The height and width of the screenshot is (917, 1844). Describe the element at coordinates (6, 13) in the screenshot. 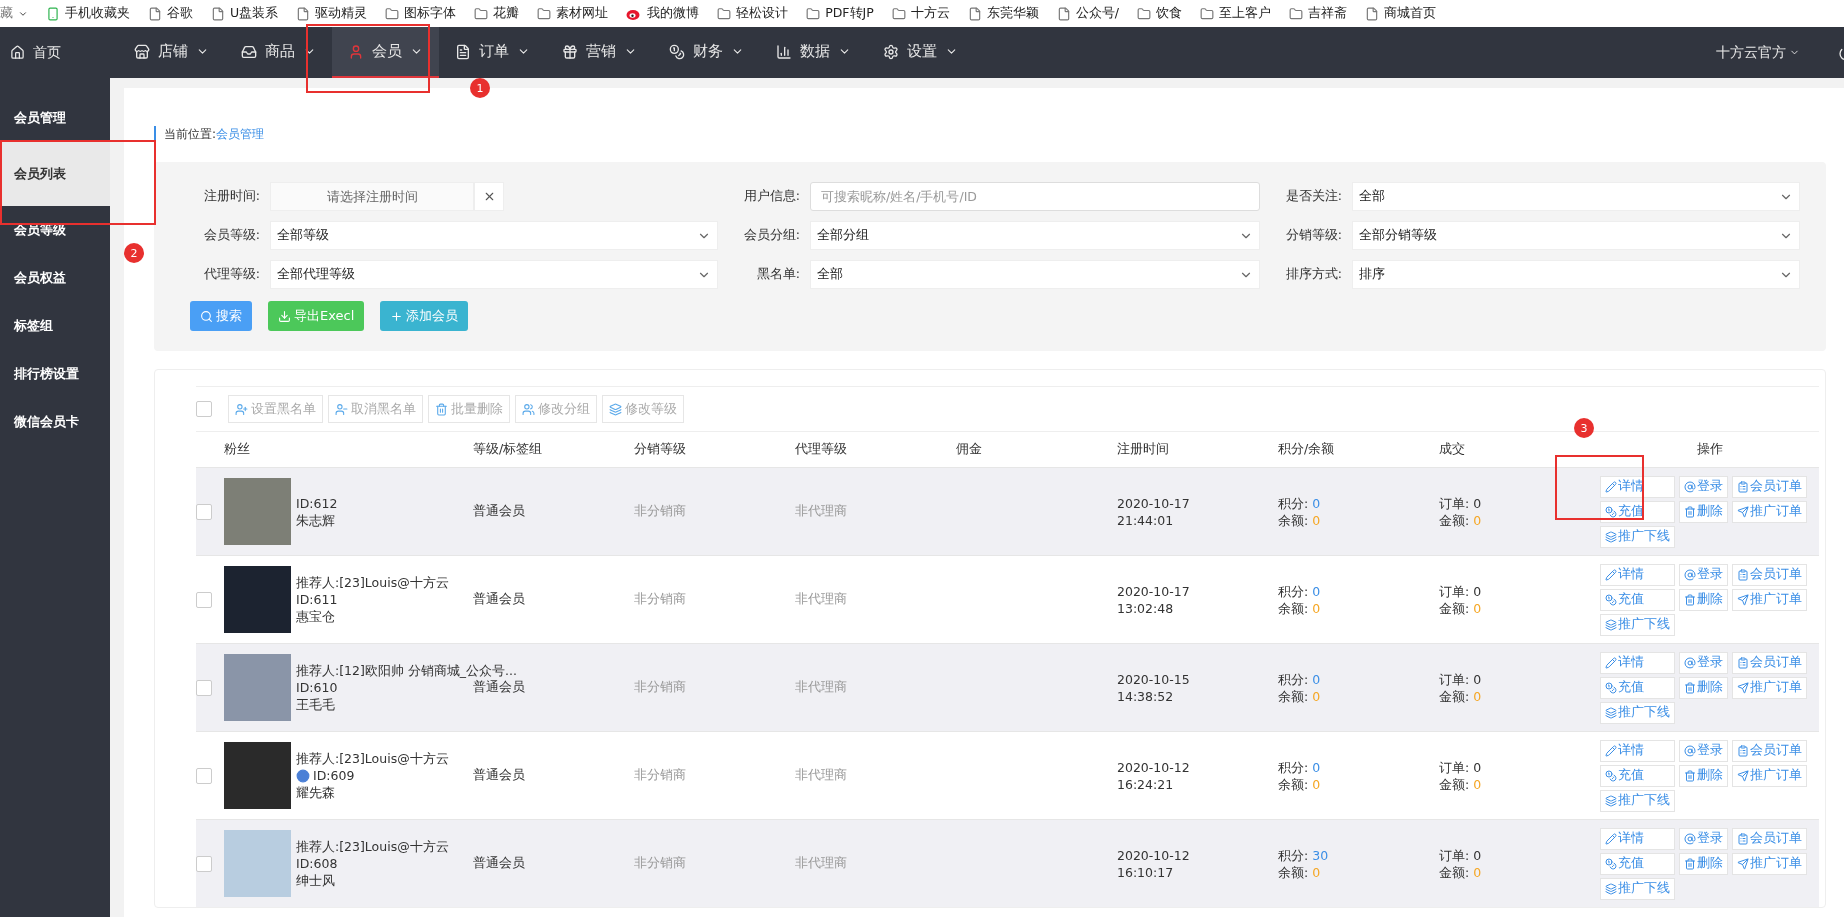

I see `bookmark-link: 藏` at that location.